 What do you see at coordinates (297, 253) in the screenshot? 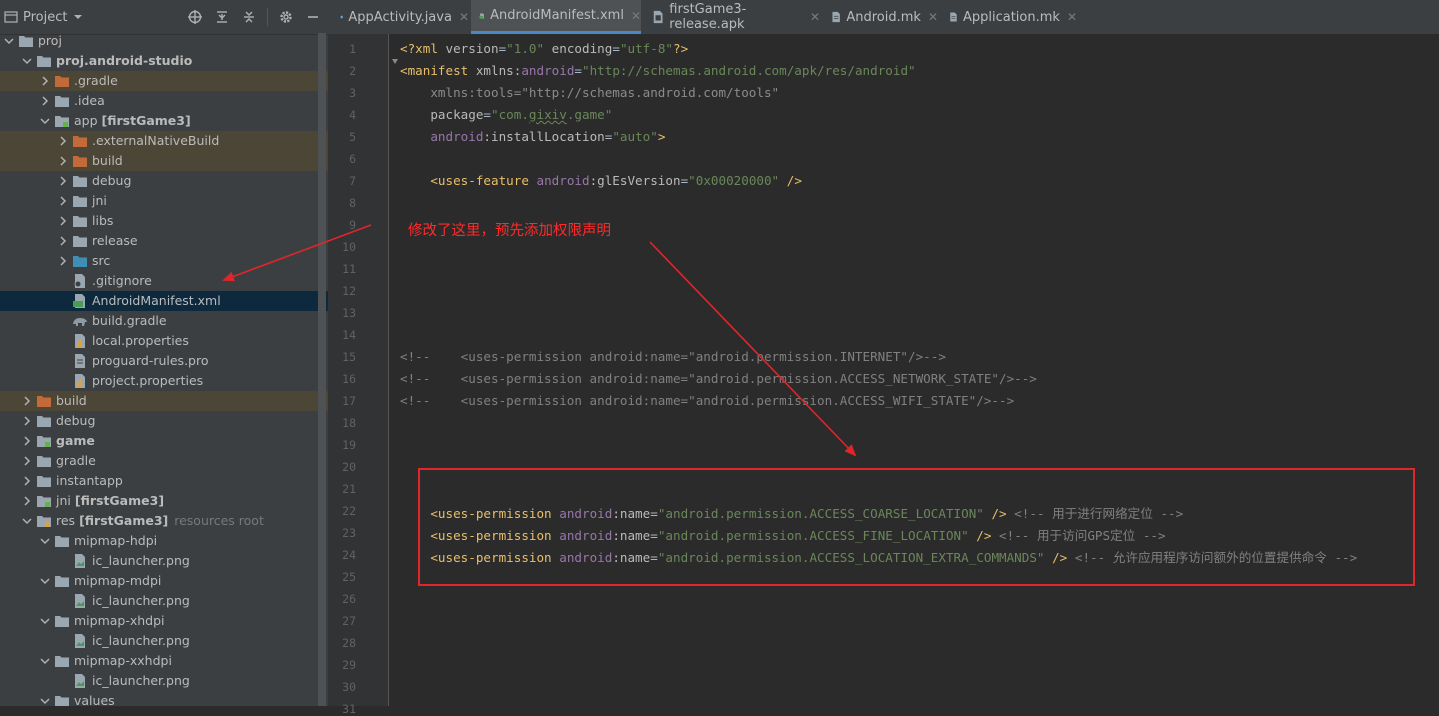
I see `arrow-to-manifest-file` at bounding box center [297, 253].